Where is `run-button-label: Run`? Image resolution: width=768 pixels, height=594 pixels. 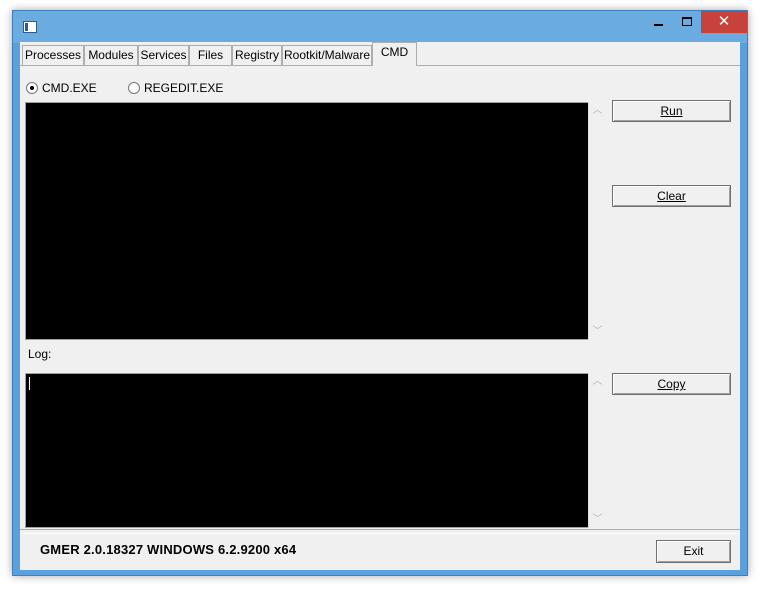
run-button-label: Run is located at coordinates (671, 111).